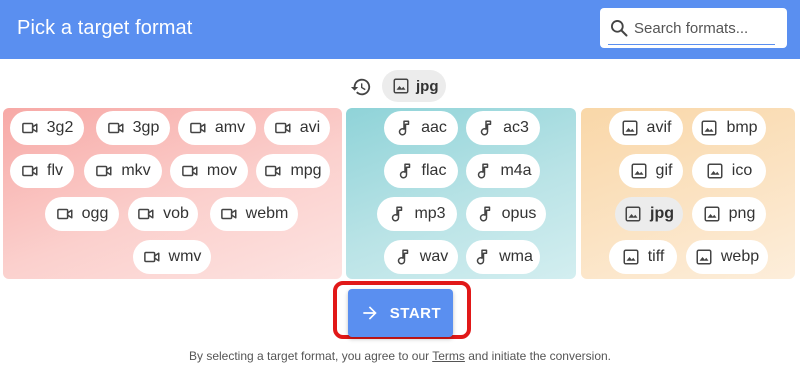 This screenshot has height=377, width=800. Describe the element at coordinates (95, 213) in the screenshot. I see `format-chip-label: ogg` at that location.